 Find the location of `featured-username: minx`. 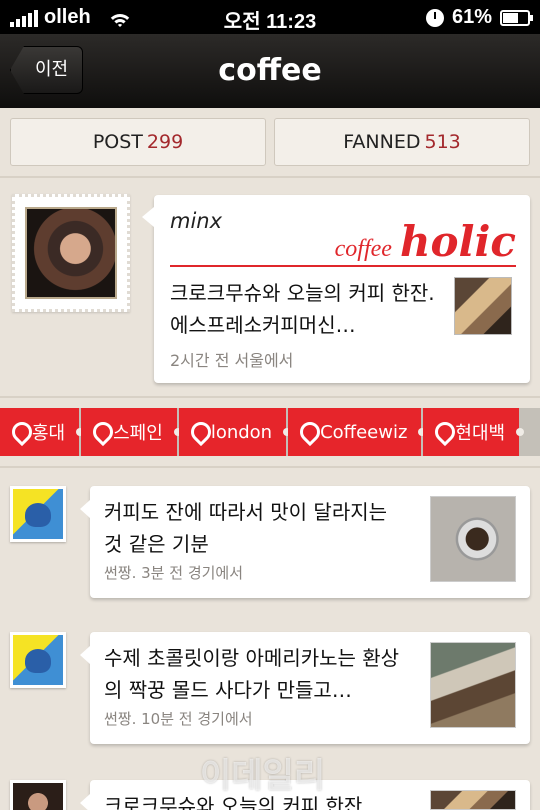

featured-username: minx is located at coordinates (196, 221).